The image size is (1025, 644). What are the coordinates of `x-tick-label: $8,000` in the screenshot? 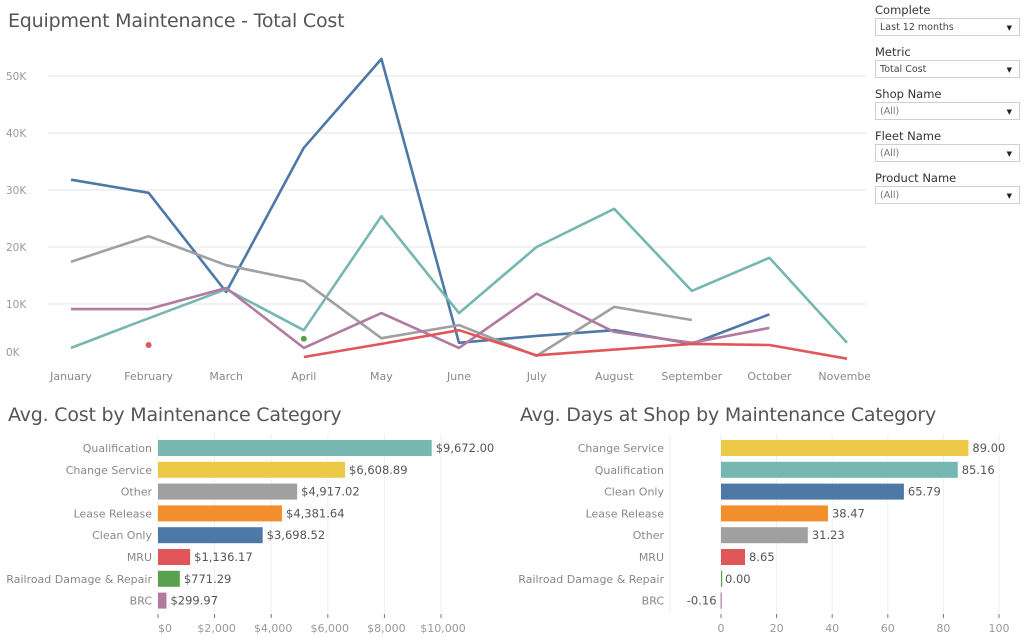 It's located at (386, 628).